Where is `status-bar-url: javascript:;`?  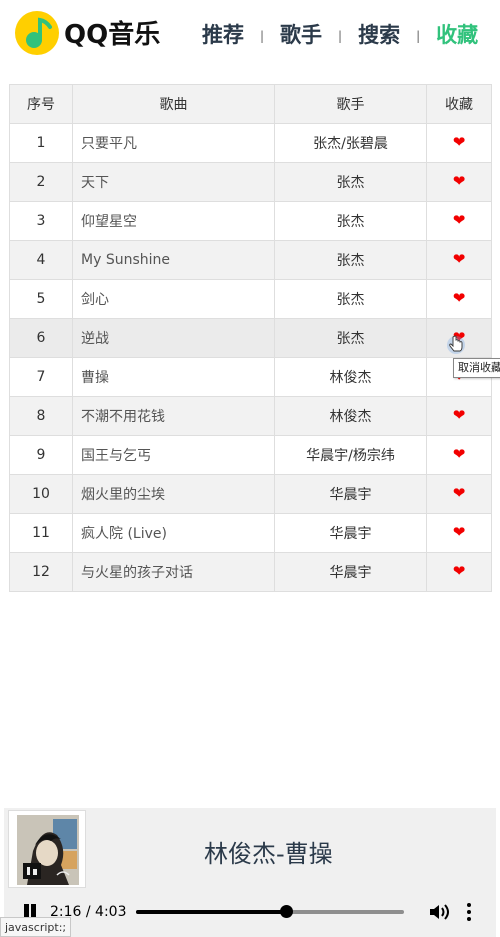
status-bar-url: javascript:; is located at coordinates (36, 927).